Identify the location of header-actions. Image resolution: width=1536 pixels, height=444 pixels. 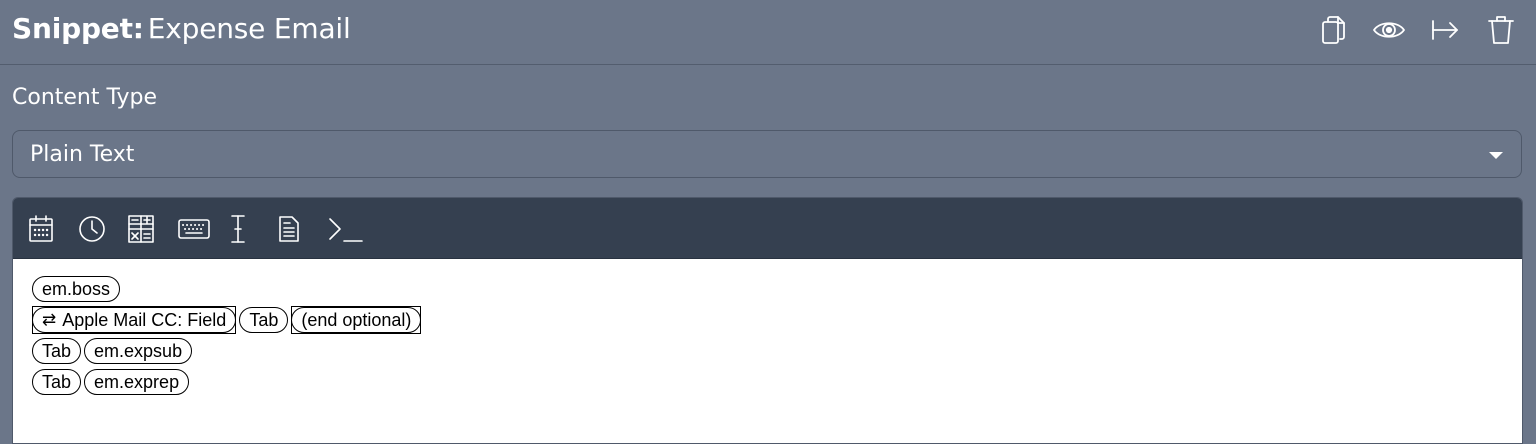
(1417, 30).